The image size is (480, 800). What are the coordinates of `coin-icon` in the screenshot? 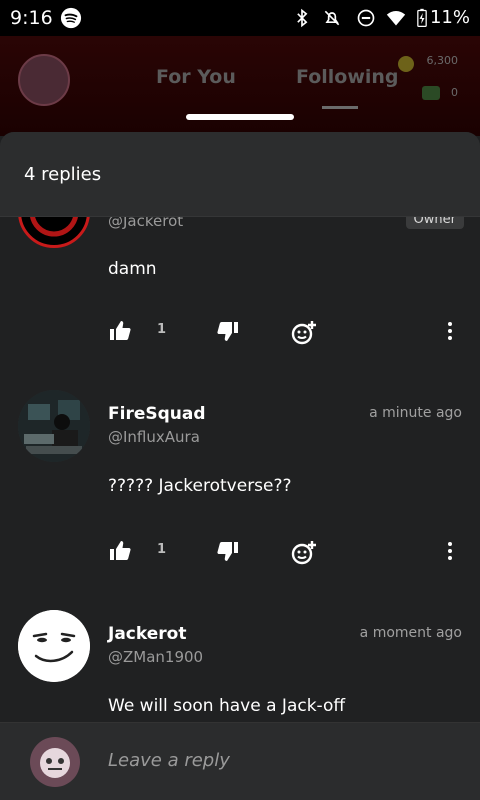 It's located at (406, 64).